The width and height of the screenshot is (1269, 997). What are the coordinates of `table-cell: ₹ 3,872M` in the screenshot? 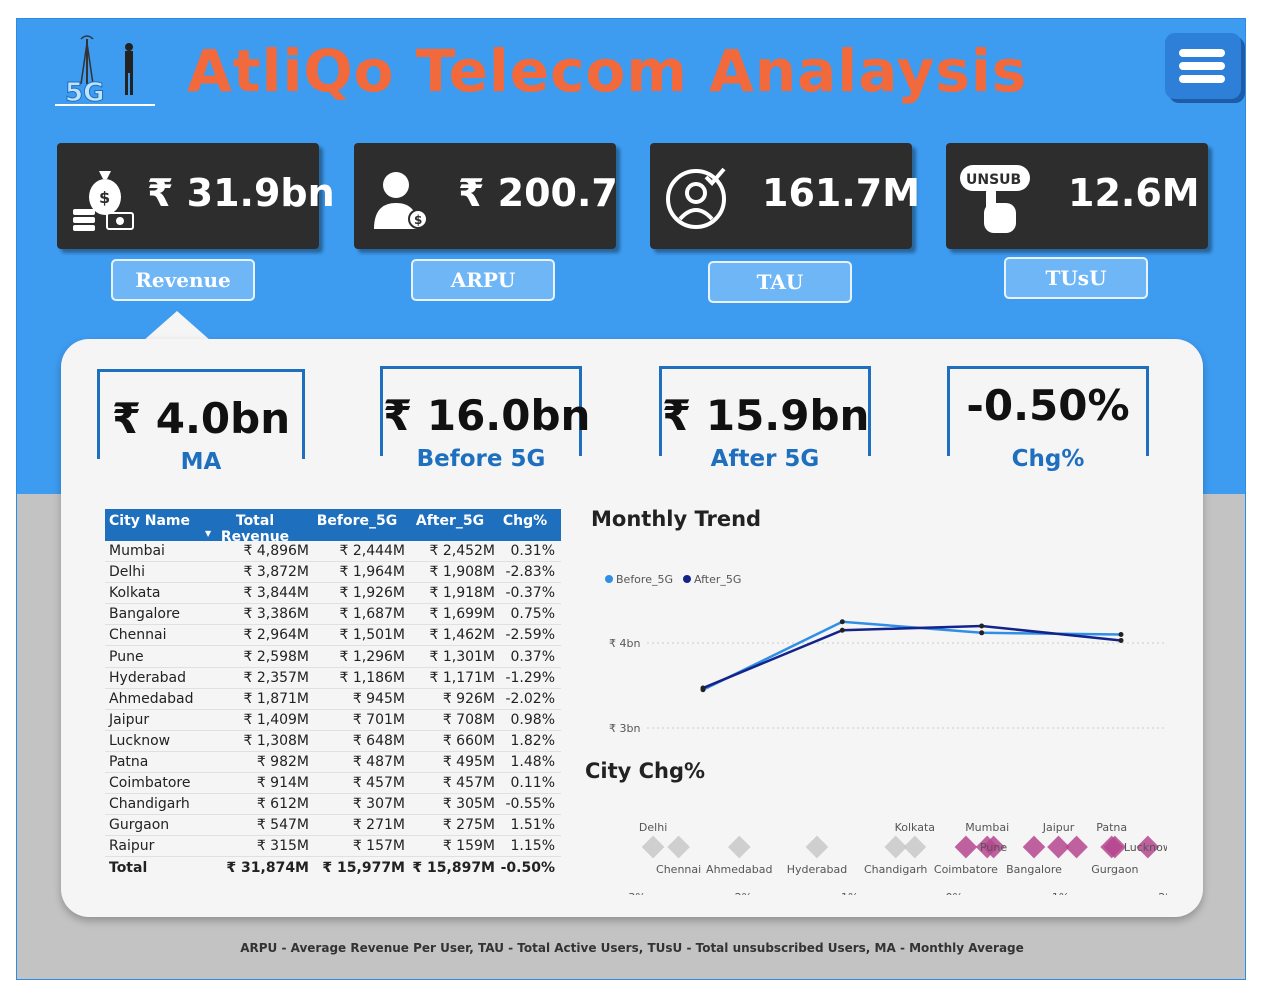 It's located at (276, 572).